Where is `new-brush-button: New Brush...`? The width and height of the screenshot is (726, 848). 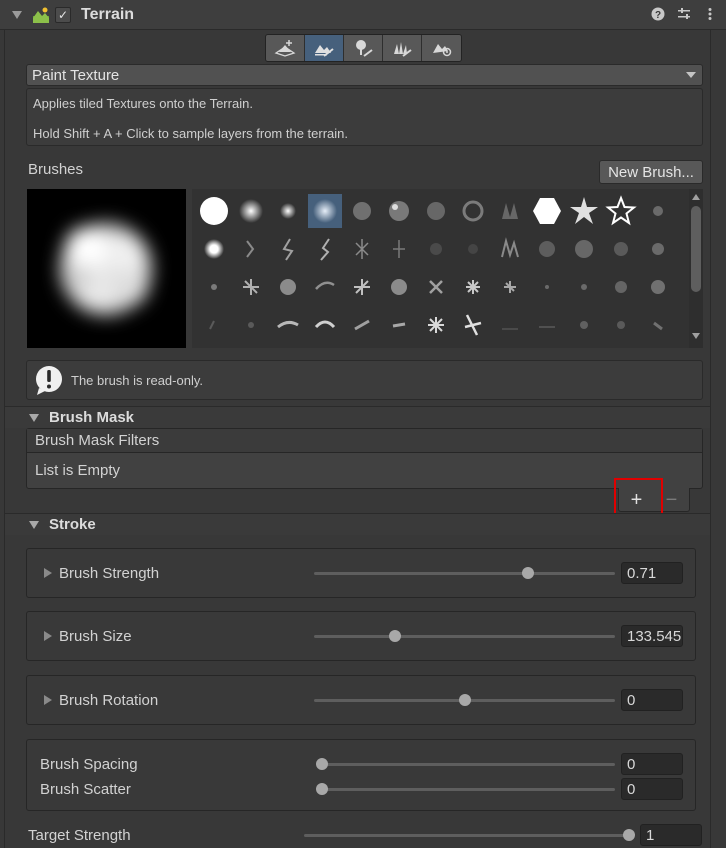
new-brush-button: New Brush... is located at coordinates (651, 172).